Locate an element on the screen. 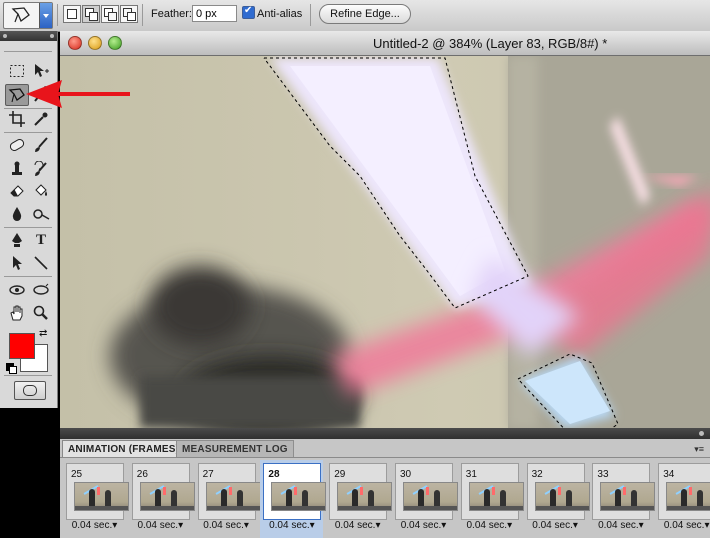 The height and width of the screenshot is (538, 710). marquee-tool-icon is located at coordinates (17, 71).